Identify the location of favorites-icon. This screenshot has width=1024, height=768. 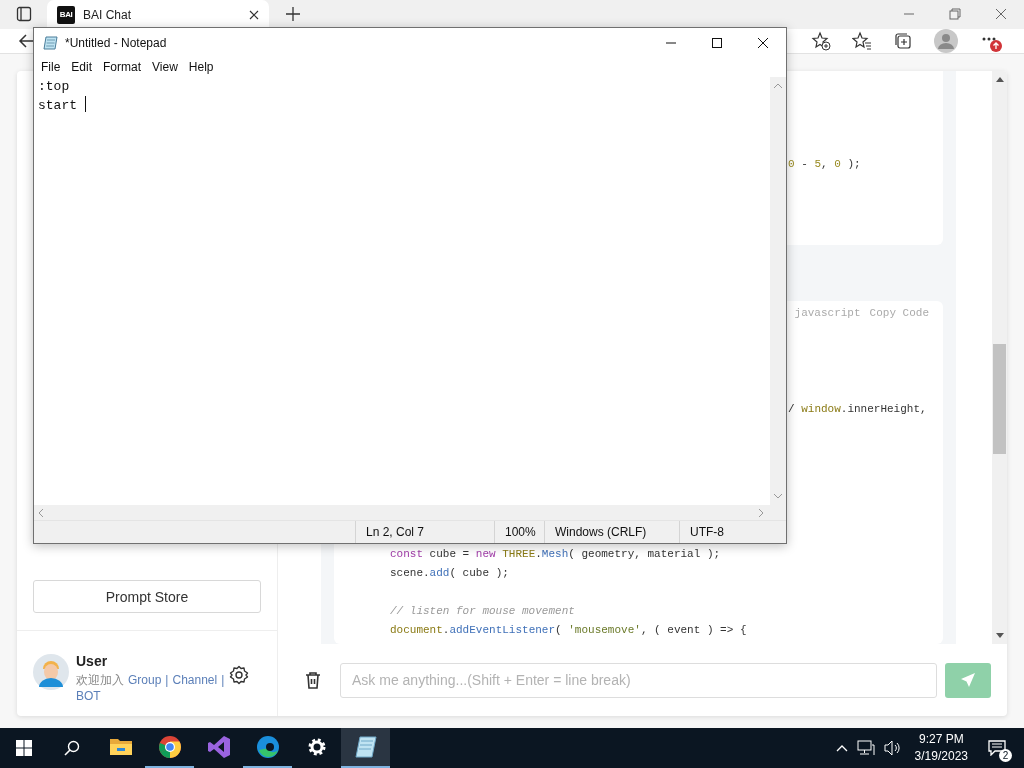
(862, 41).